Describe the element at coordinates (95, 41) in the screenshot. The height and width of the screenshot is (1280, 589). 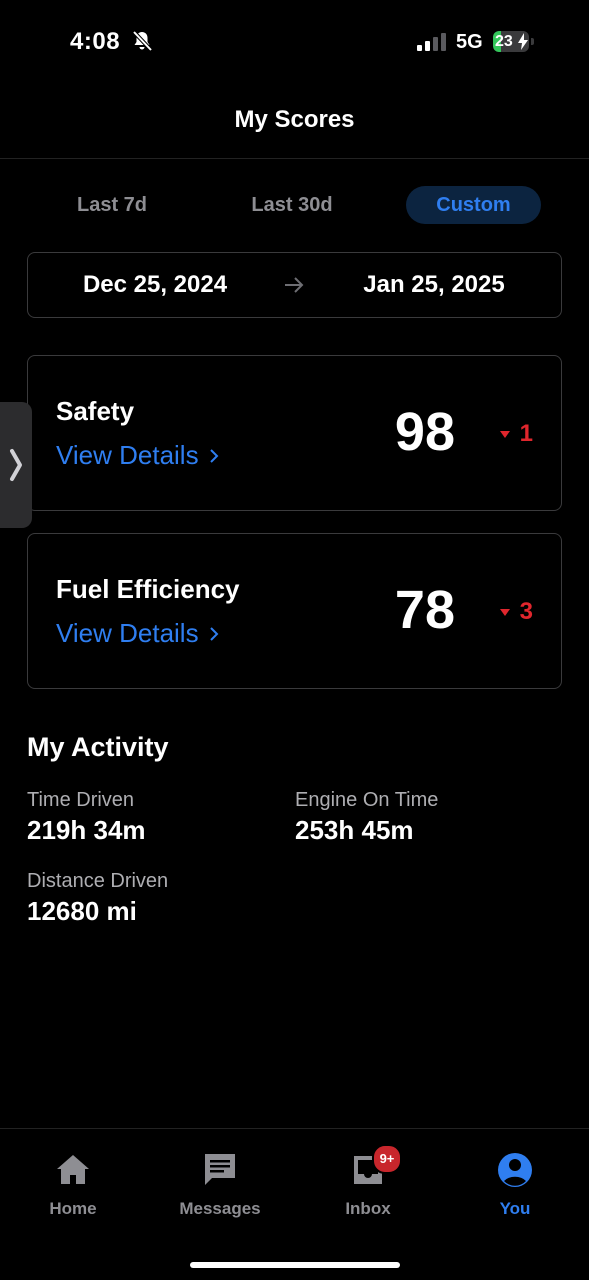
I see `status-time: 4:08` at that location.